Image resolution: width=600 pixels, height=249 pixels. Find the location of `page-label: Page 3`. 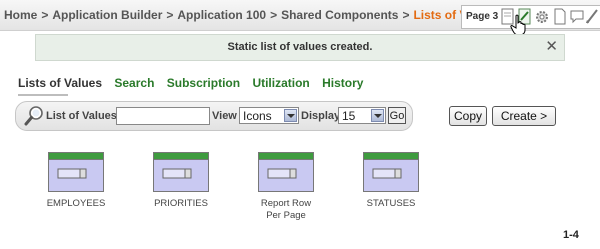

page-label: Page 3 is located at coordinates (482, 16).